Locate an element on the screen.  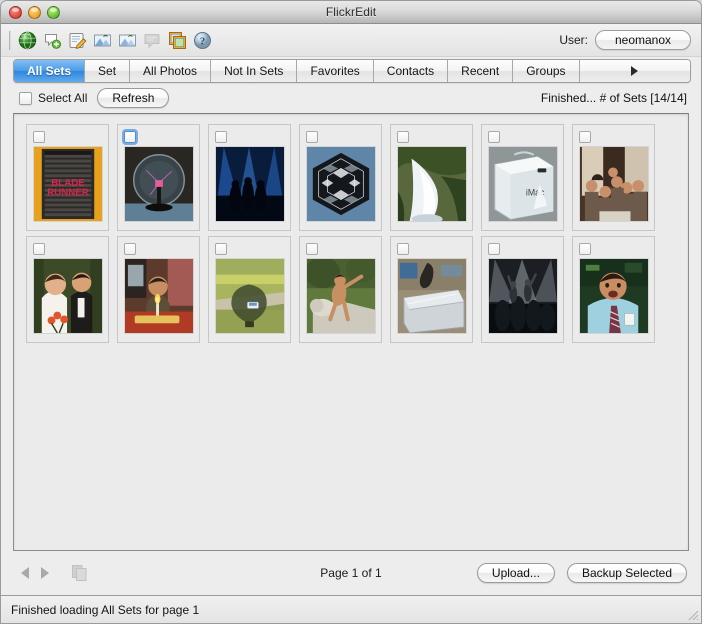
triangle-right-icon is located at coordinates (45, 573).